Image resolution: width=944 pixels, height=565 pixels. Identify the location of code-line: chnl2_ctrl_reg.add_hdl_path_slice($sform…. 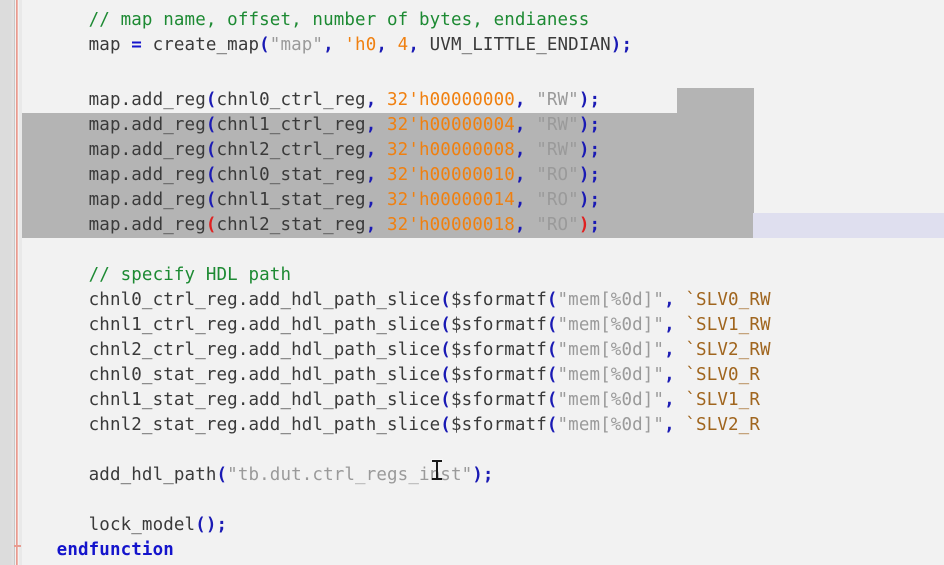
(385, 350).